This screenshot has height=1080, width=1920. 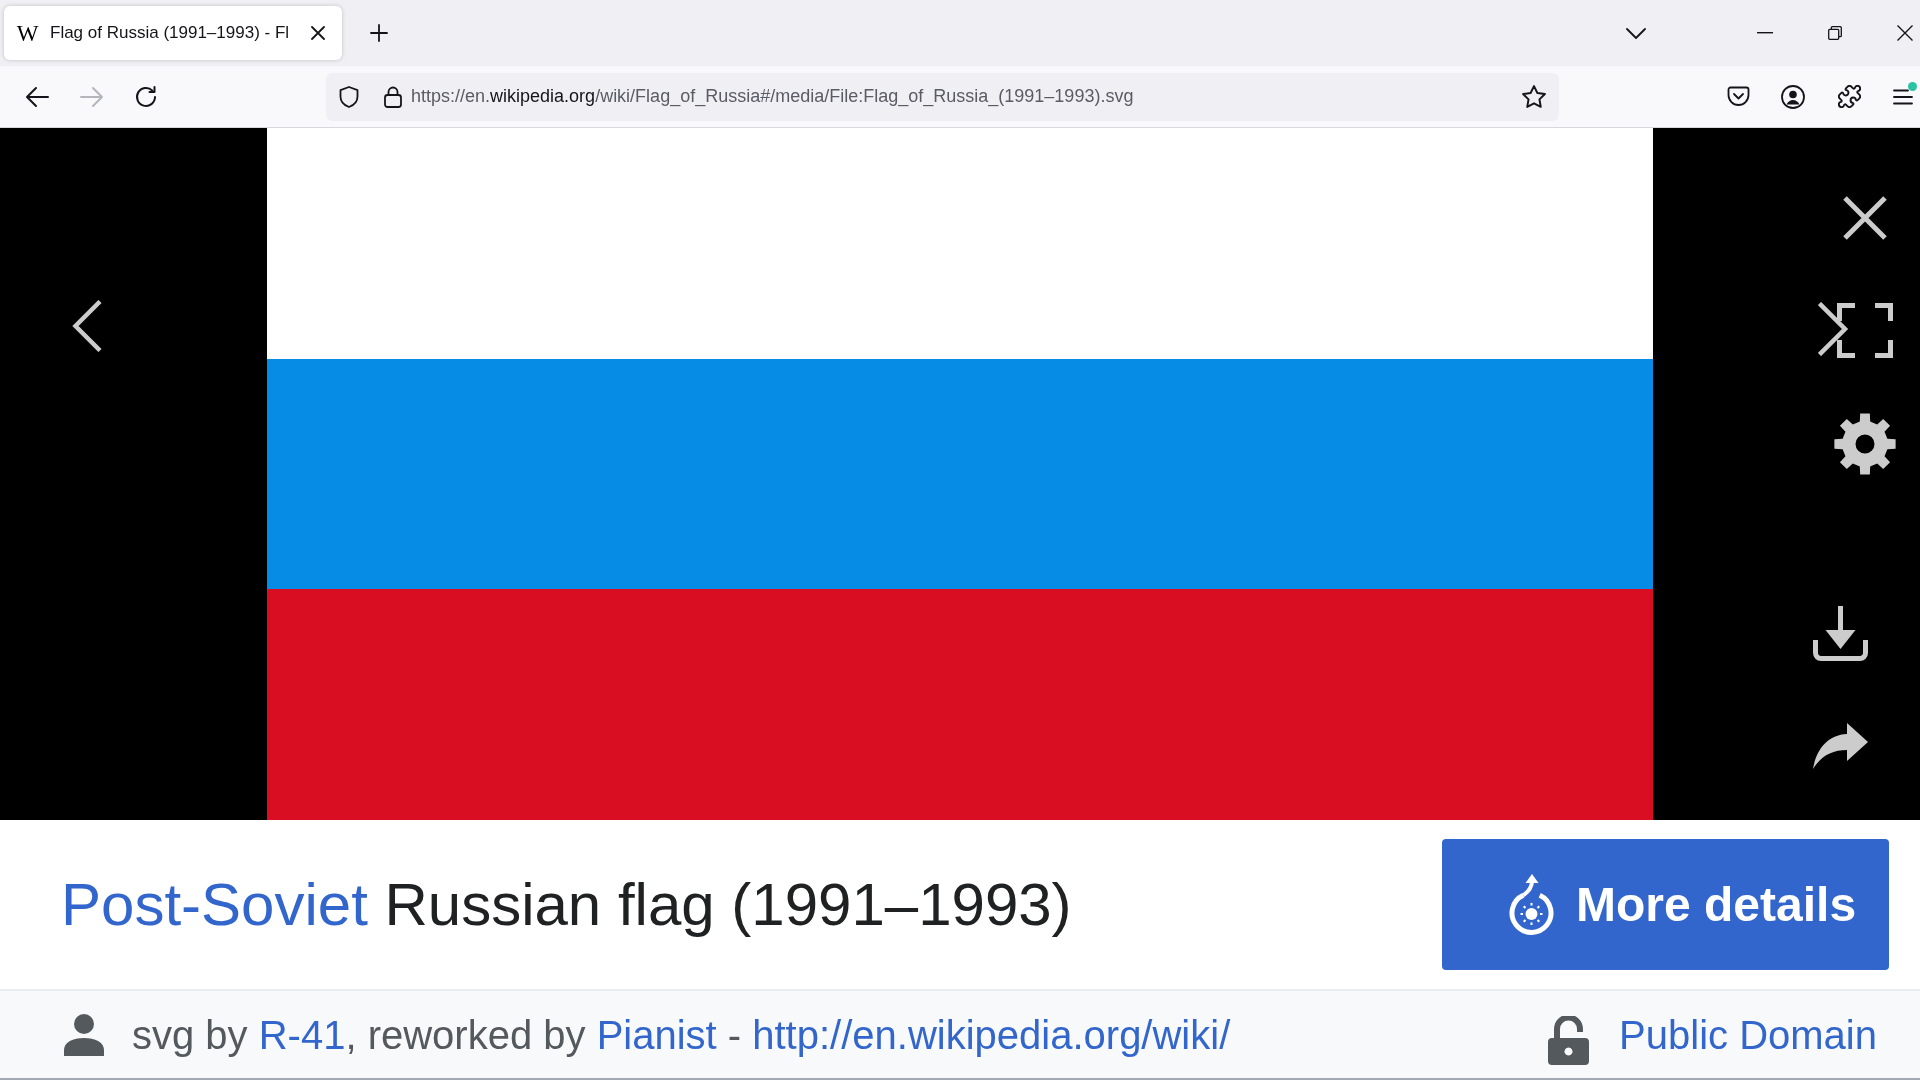 I want to click on lock-icon, so click(x=393, y=96).